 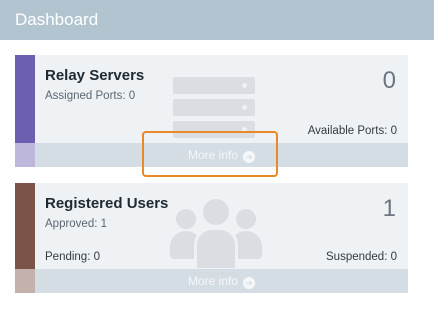 What do you see at coordinates (25, 155) in the screenshot?
I see `relay-stripe-footer` at bounding box center [25, 155].